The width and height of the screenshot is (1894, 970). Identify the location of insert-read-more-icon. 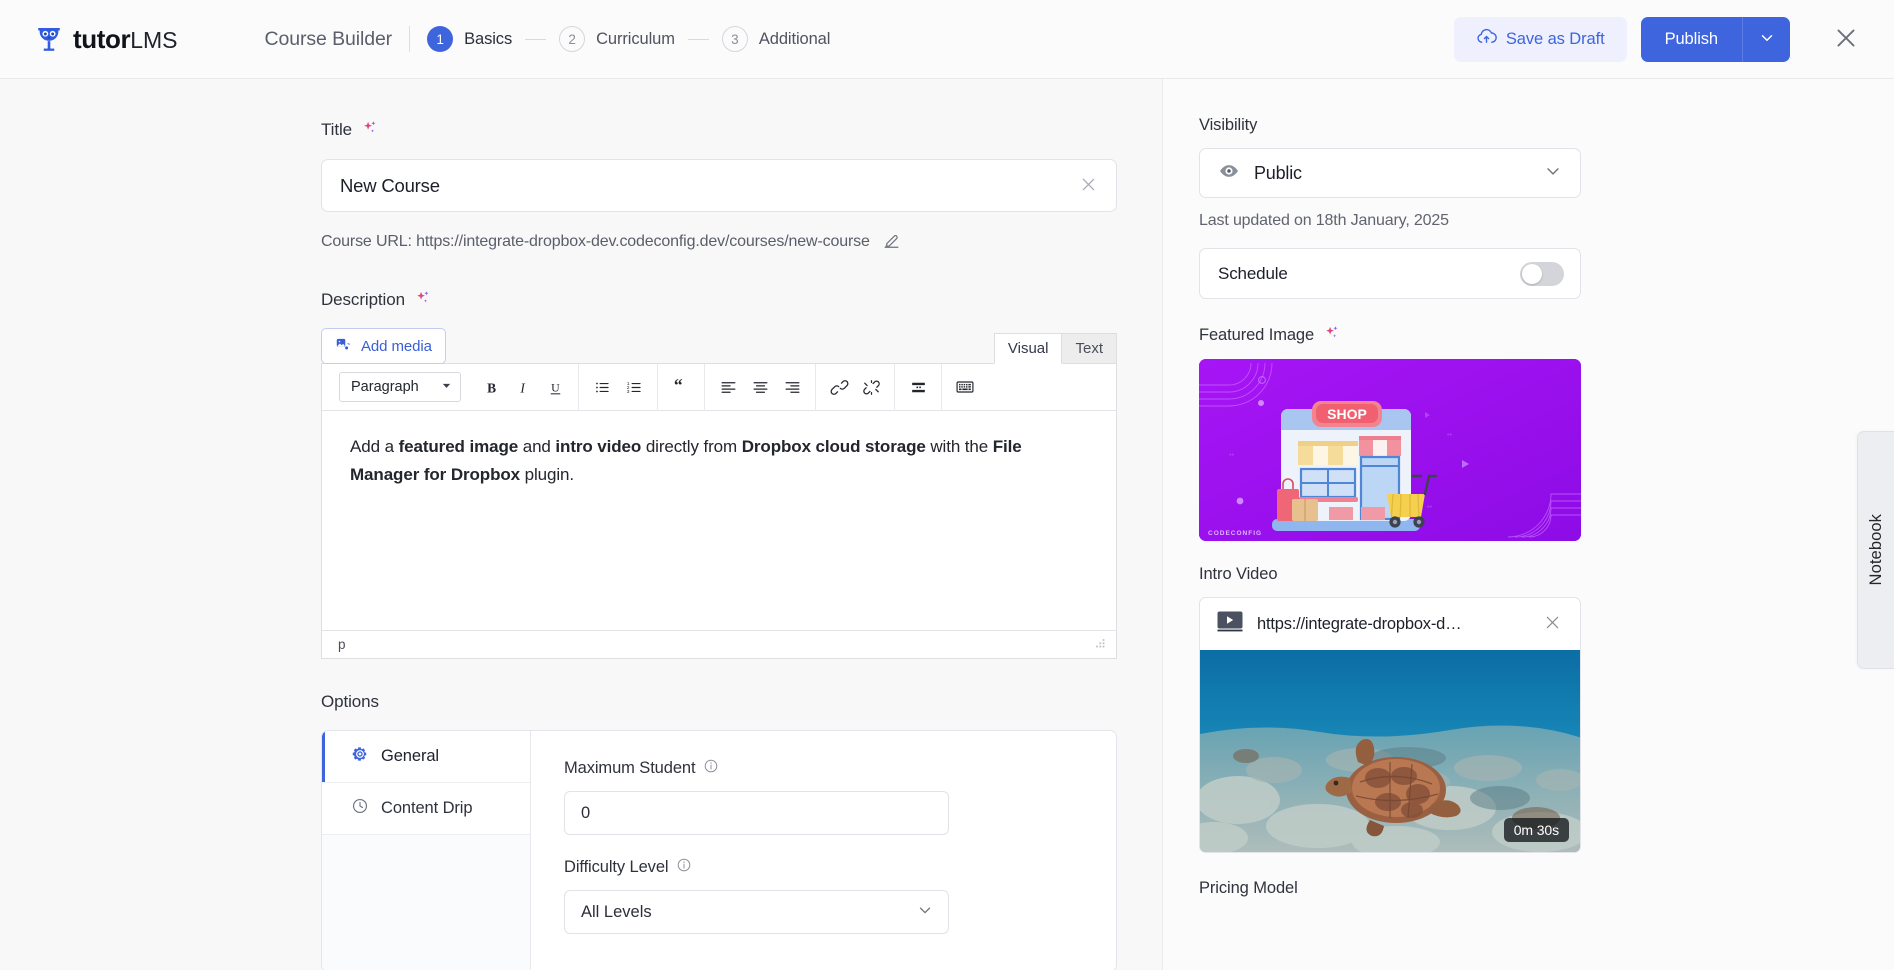
(918, 387).